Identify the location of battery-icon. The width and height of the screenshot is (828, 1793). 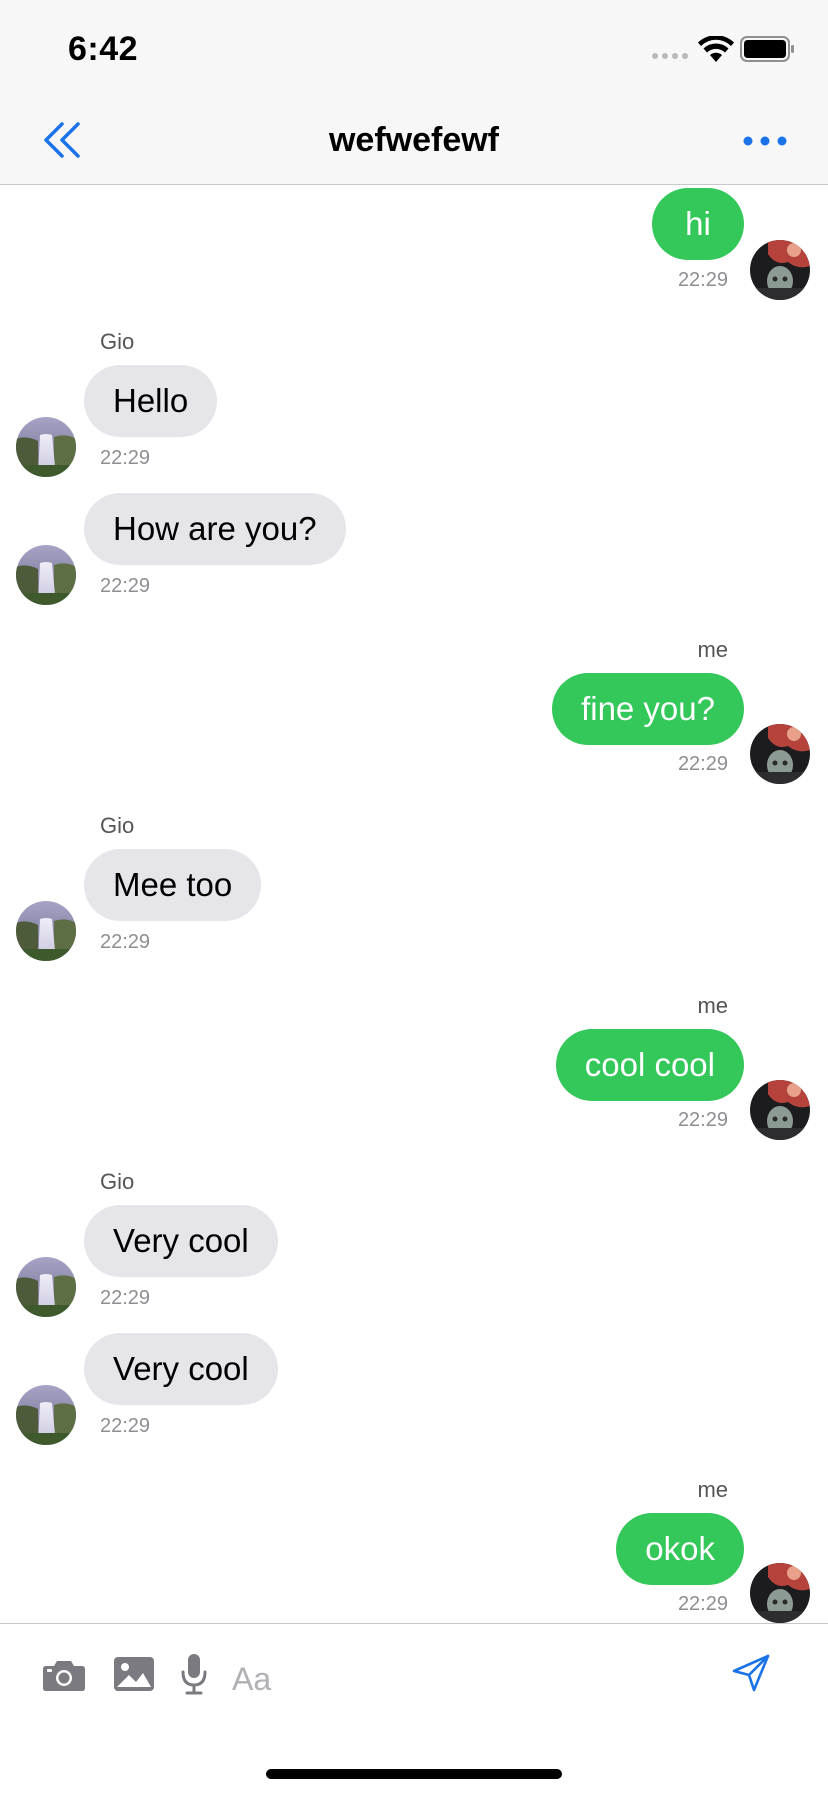
(767, 49).